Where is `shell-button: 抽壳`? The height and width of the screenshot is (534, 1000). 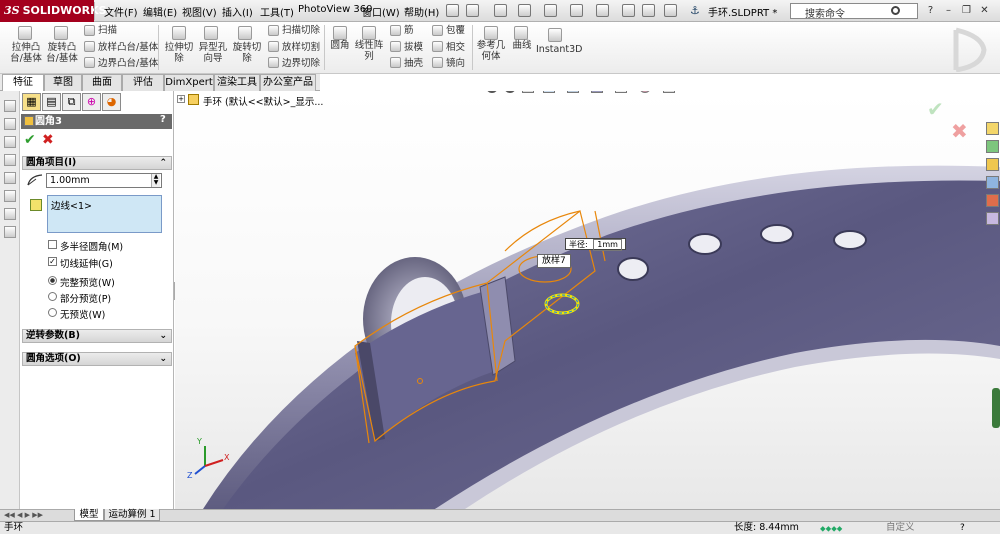
shell-button: 抽壳 is located at coordinates (413, 63).